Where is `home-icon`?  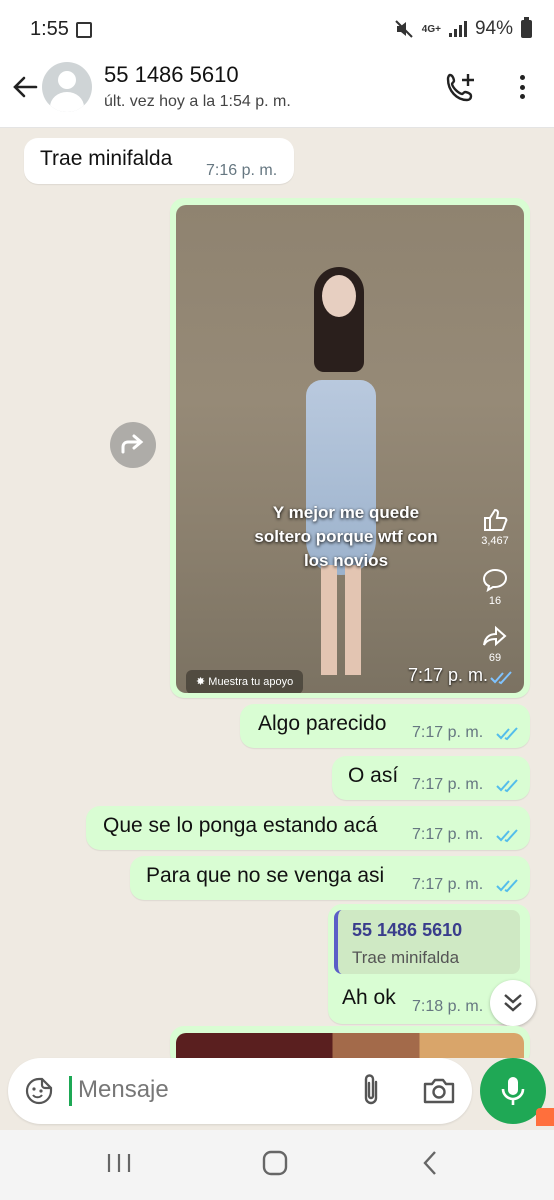 home-icon is located at coordinates (275, 1163).